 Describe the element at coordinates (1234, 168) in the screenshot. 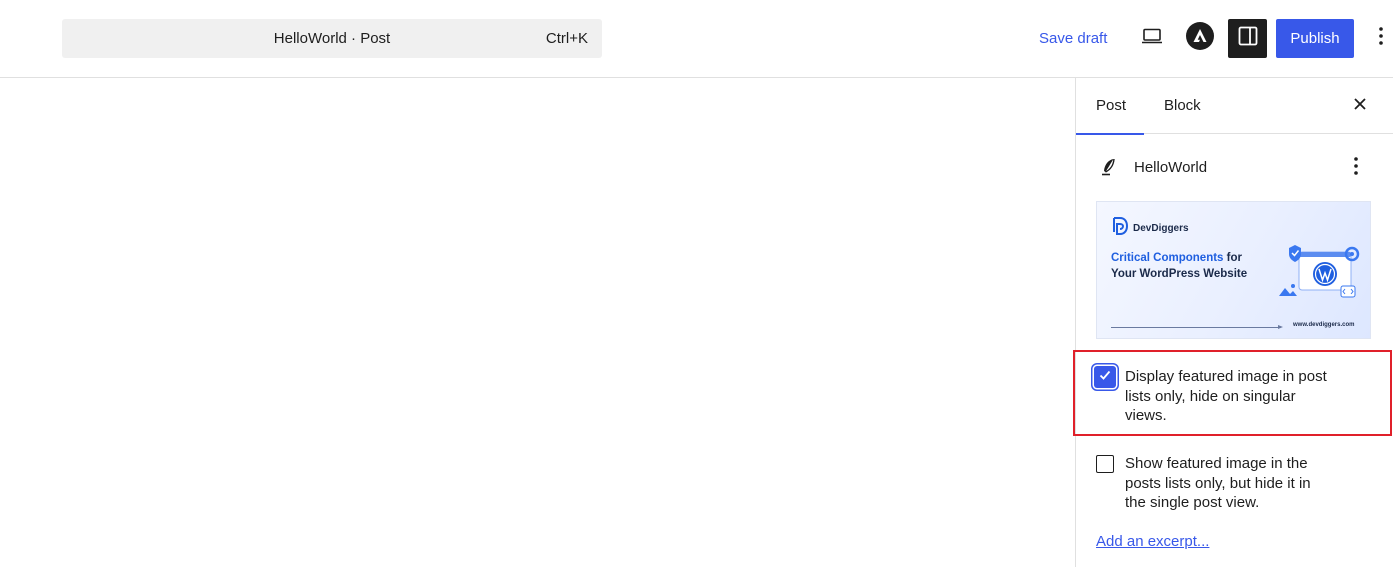

I see `post-summary: HelloWorld` at that location.